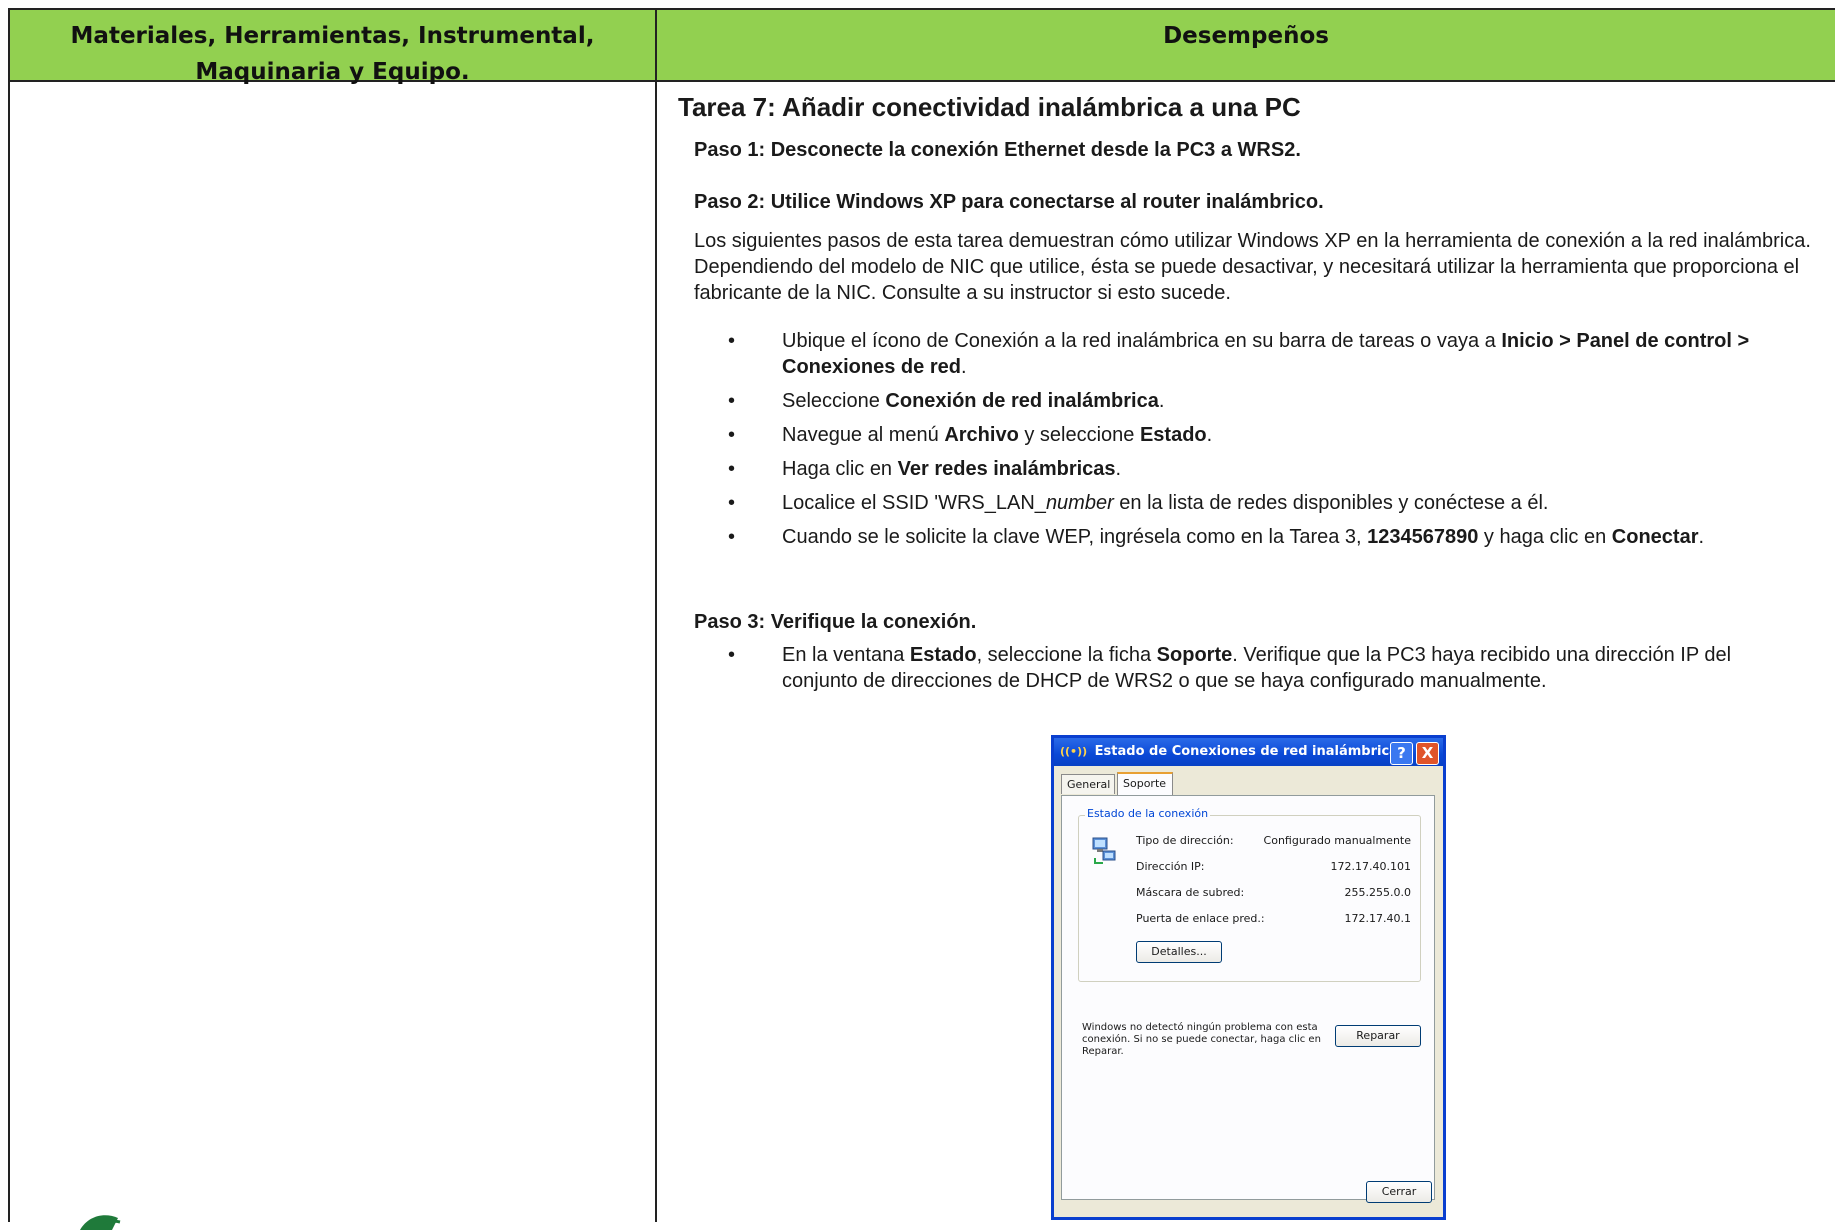 Image resolution: width=1835 pixels, height=1230 pixels. What do you see at coordinates (1145, 784) in the screenshot?
I see `tab-soporte: Soporte` at bounding box center [1145, 784].